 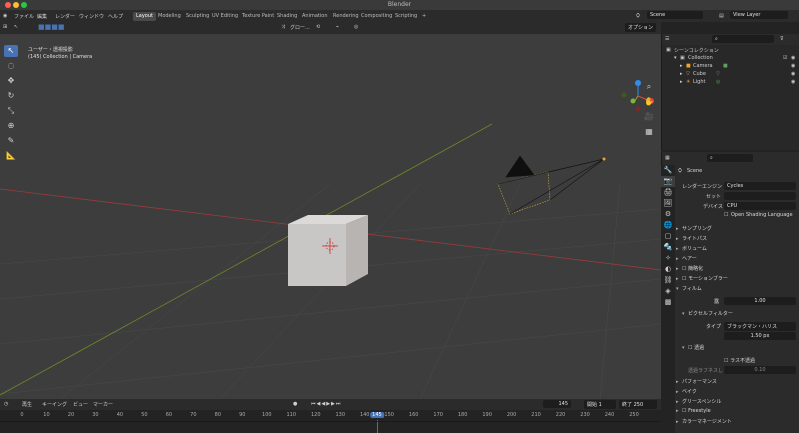 What do you see at coordinates (283, 27) in the screenshot?
I see `transform-orientation-icon: ⤨` at bounding box center [283, 27].